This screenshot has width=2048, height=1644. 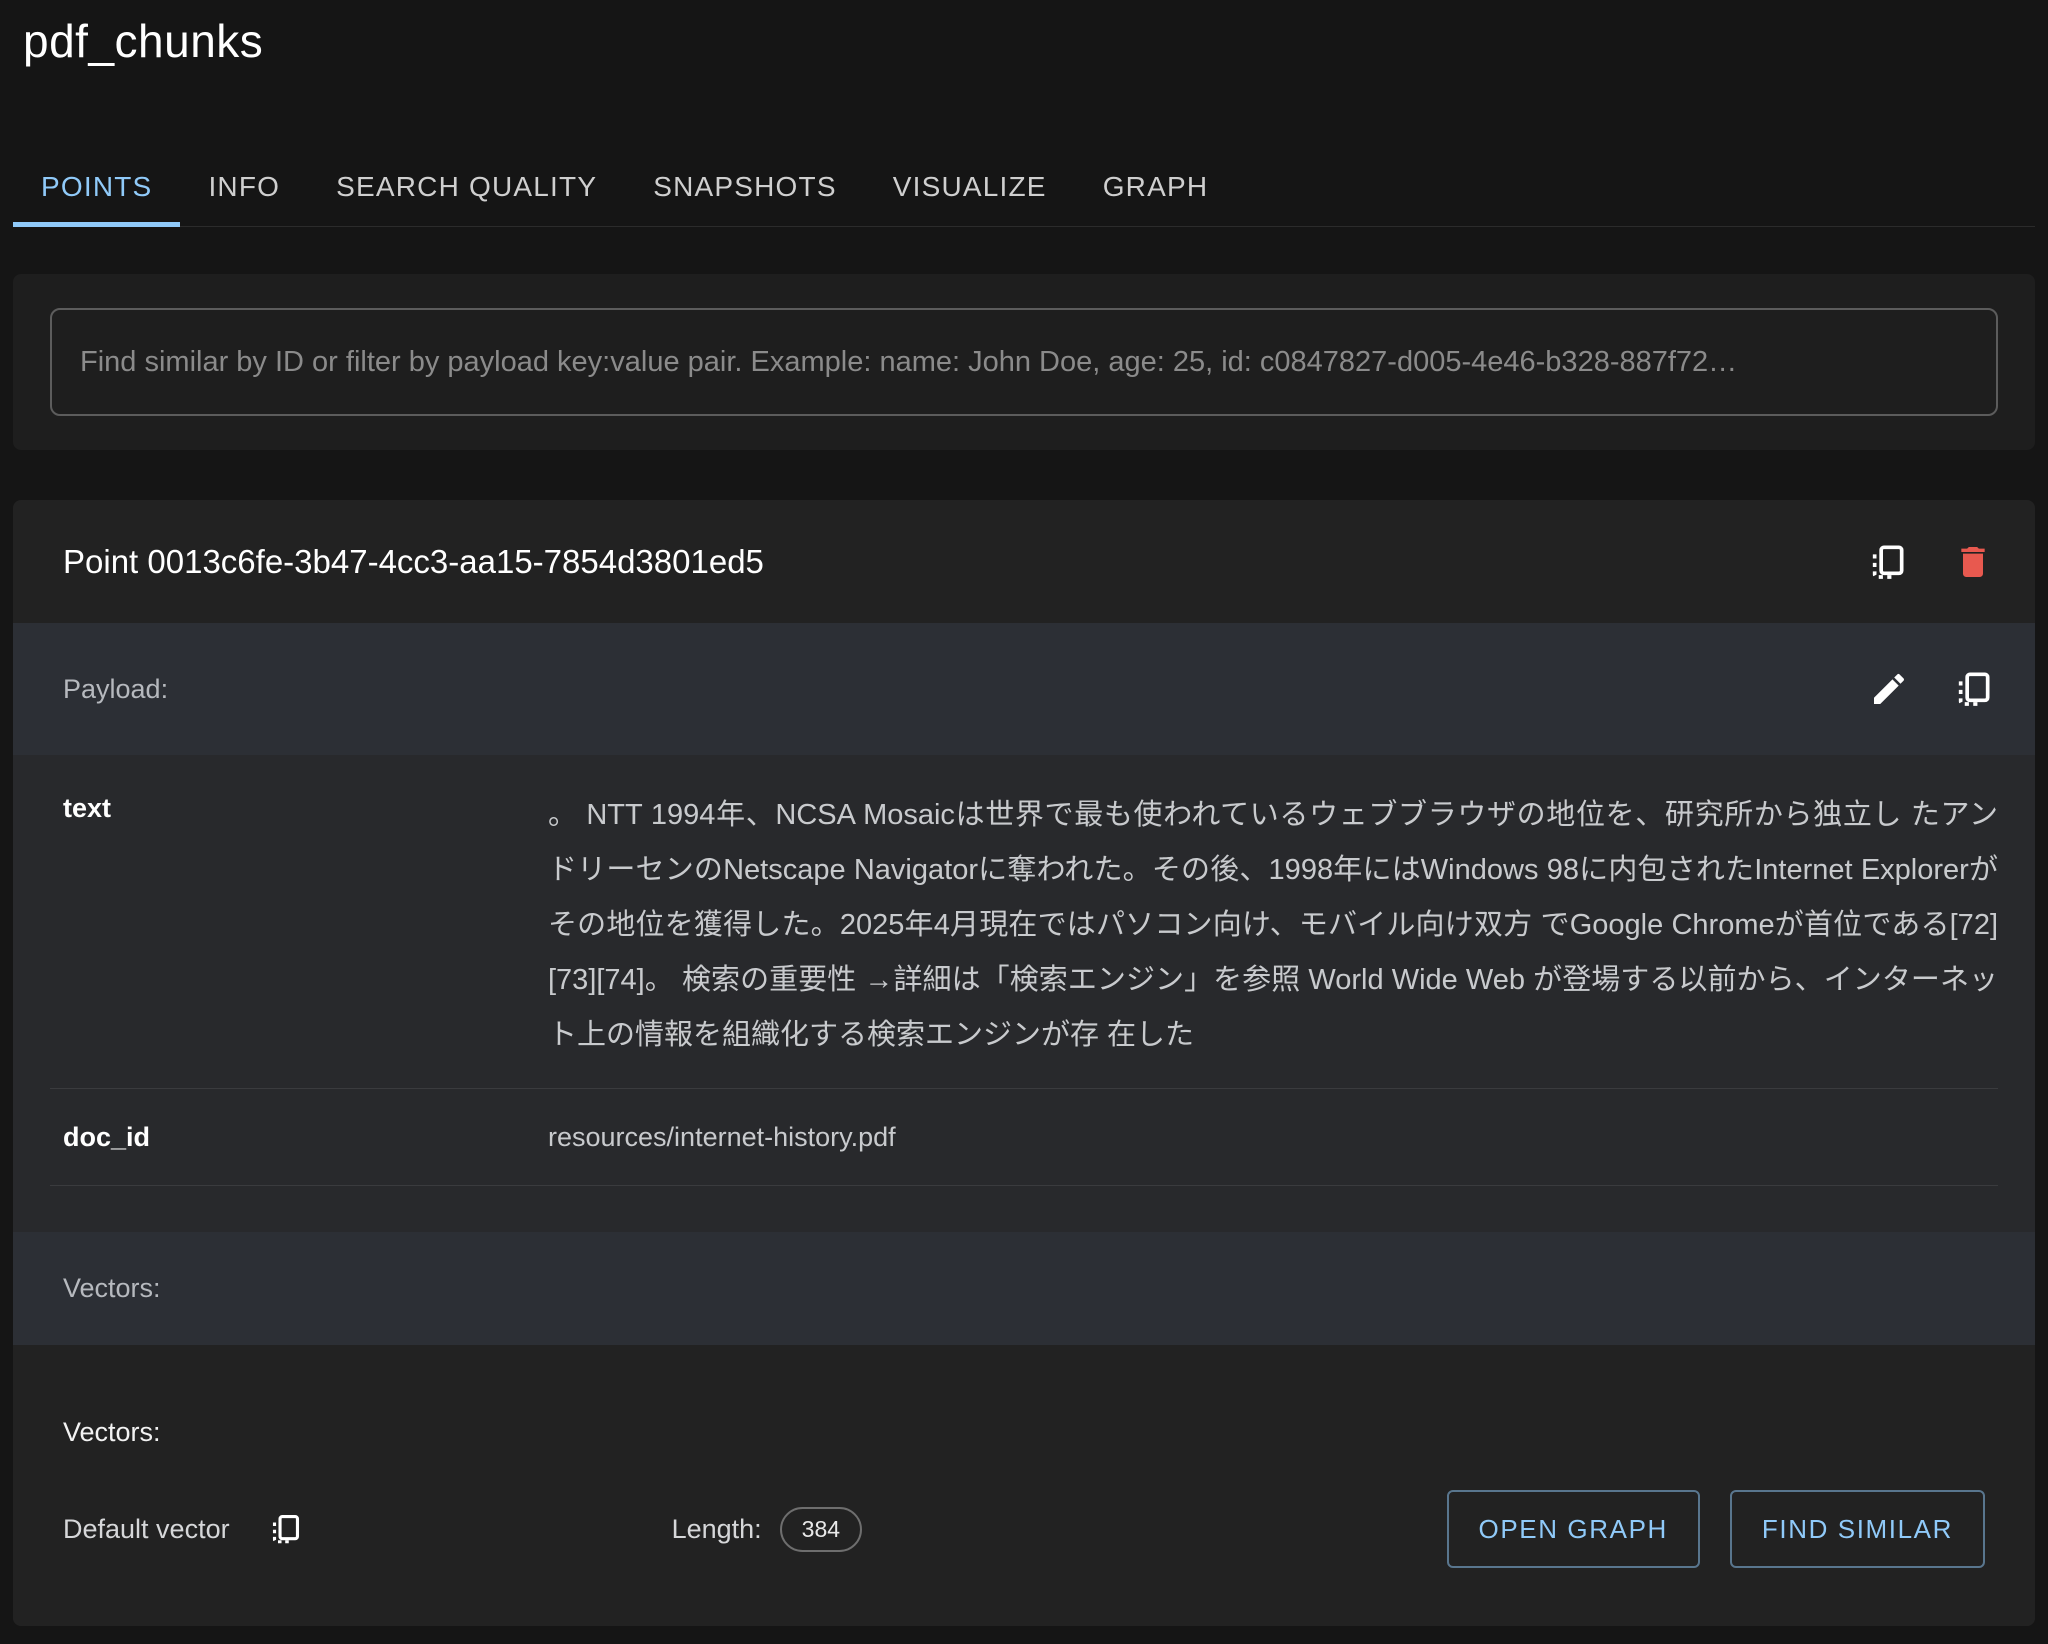 I want to click on copy-vector-icon, so click(x=285, y=1529).